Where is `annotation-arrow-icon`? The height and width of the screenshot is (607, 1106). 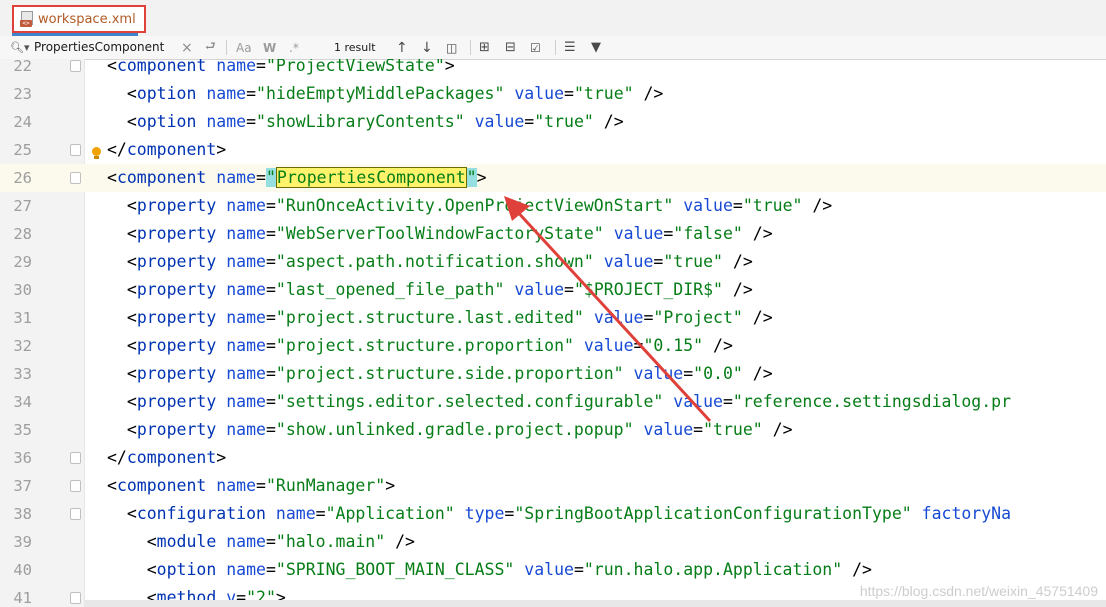
annotation-arrow-icon is located at coordinates (608, 309).